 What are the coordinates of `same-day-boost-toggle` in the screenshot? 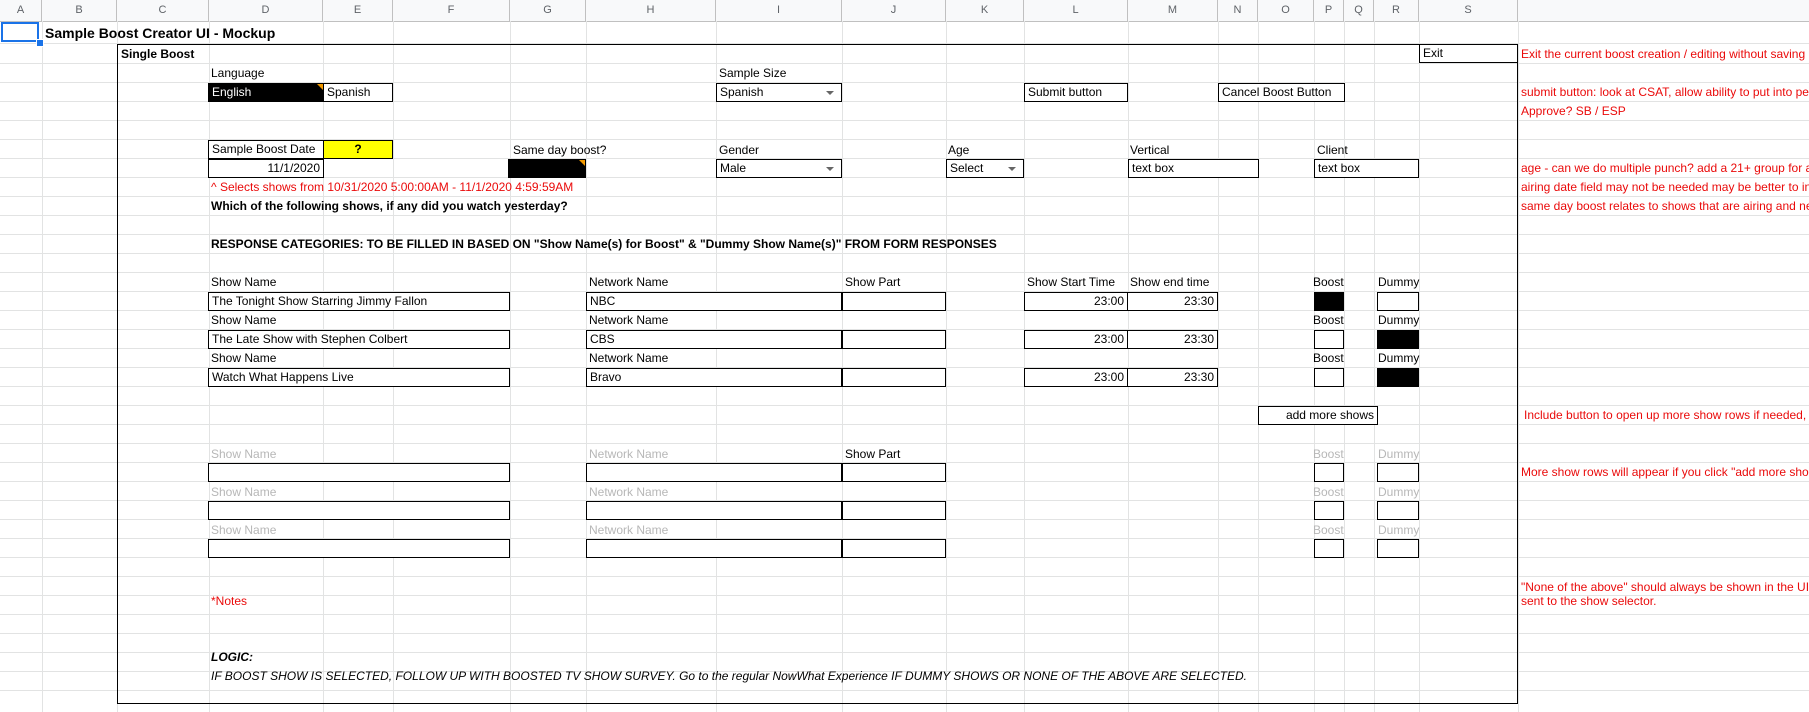 It's located at (547, 168).